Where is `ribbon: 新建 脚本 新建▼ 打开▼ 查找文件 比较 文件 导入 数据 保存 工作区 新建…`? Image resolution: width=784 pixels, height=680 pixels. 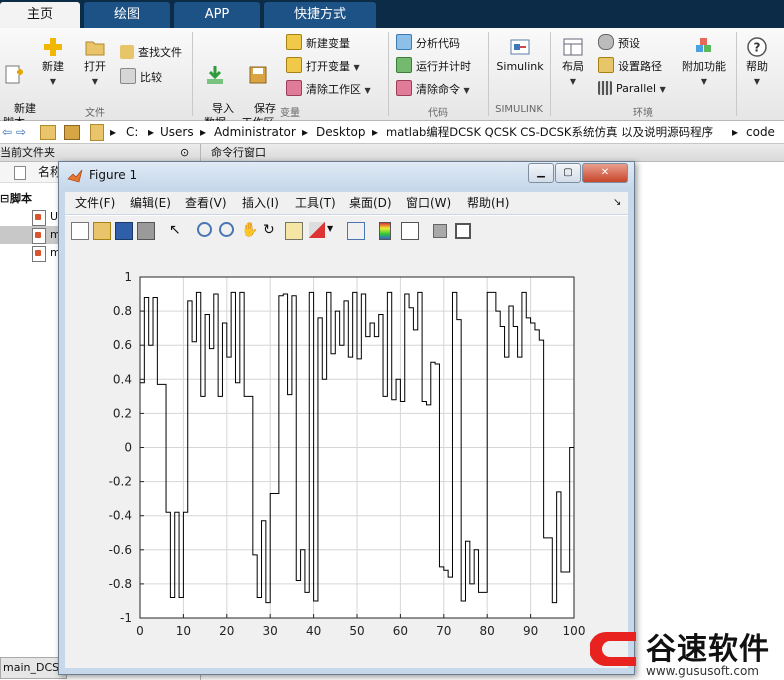
ribbon: 新建 脚本 新建▼ 打开▼ 查找文件 比较 文件 导入 数据 保存 工作区 新建… is located at coordinates (392, 78).